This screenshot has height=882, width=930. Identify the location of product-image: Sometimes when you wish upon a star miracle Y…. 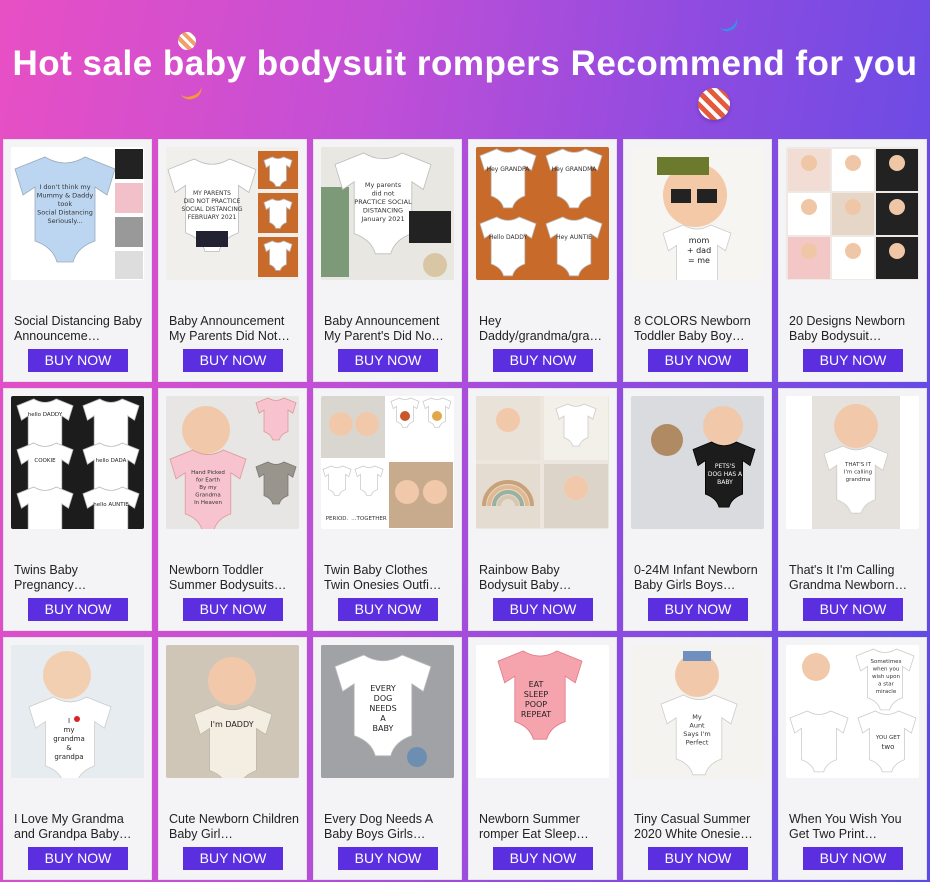
(852, 711).